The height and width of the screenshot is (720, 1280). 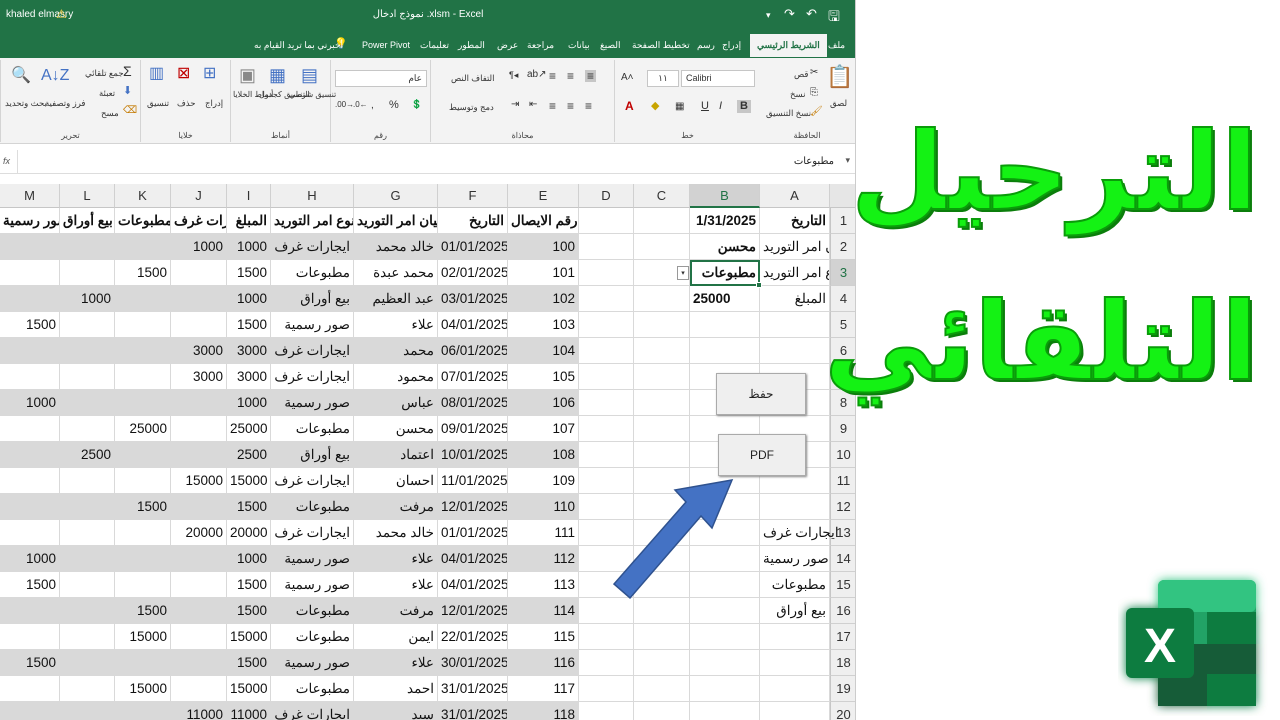 What do you see at coordinates (396, 611) in the screenshot?
I see `cell-G16: مرفت` at bounding box center [396, 611].